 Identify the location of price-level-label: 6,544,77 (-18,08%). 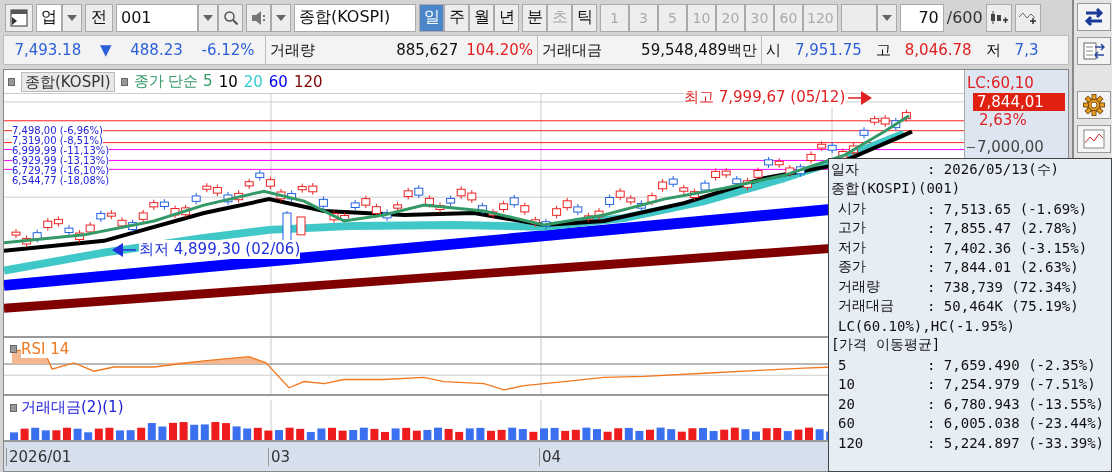
(61, 181).